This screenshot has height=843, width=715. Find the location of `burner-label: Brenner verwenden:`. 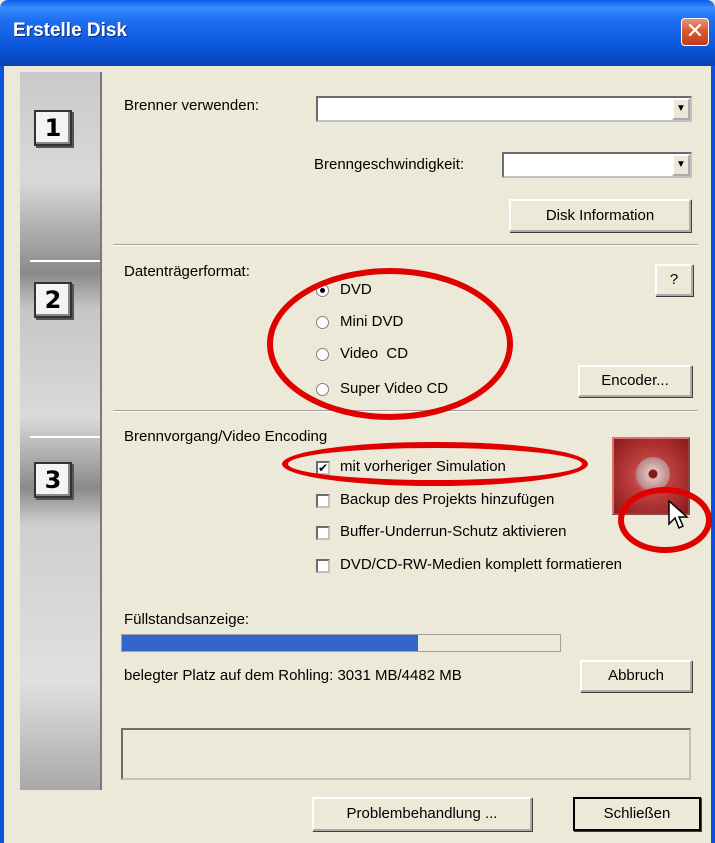

burner-label: Brenner verwenden: is located at coordinates (192, 105).